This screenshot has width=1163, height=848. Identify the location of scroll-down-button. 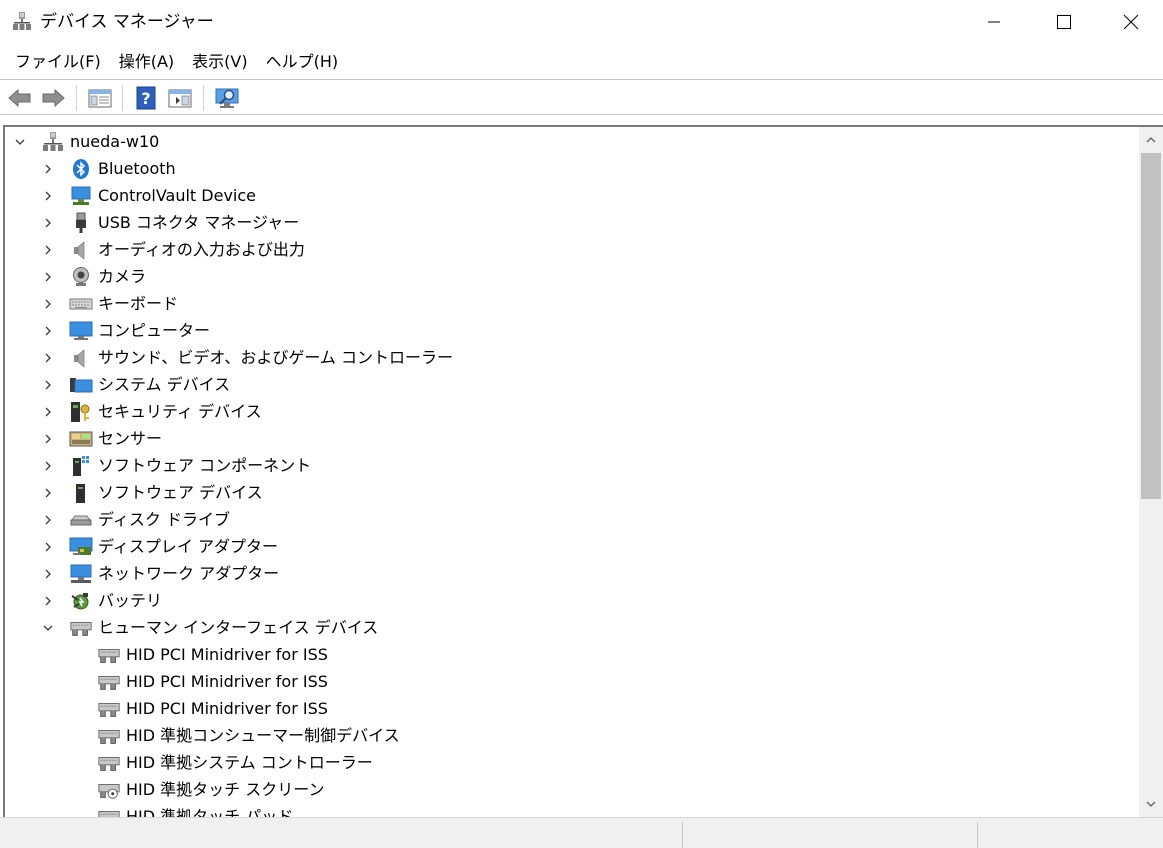
(1151, 804).